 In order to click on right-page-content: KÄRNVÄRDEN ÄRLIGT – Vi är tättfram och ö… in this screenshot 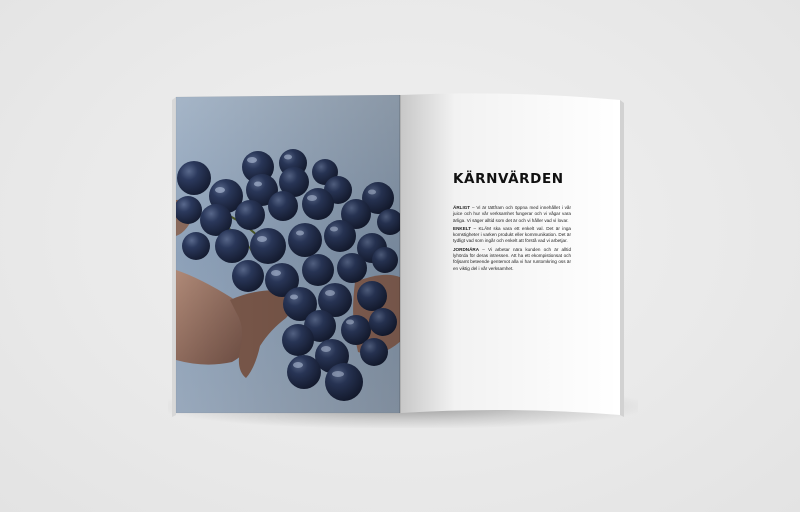, I will do `click(512, 222)`.